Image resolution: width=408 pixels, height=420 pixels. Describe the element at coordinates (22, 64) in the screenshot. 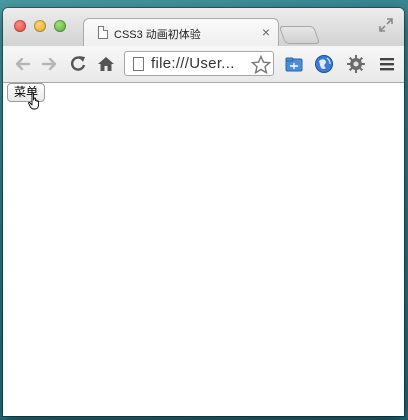

I see `back-icon` at that location.